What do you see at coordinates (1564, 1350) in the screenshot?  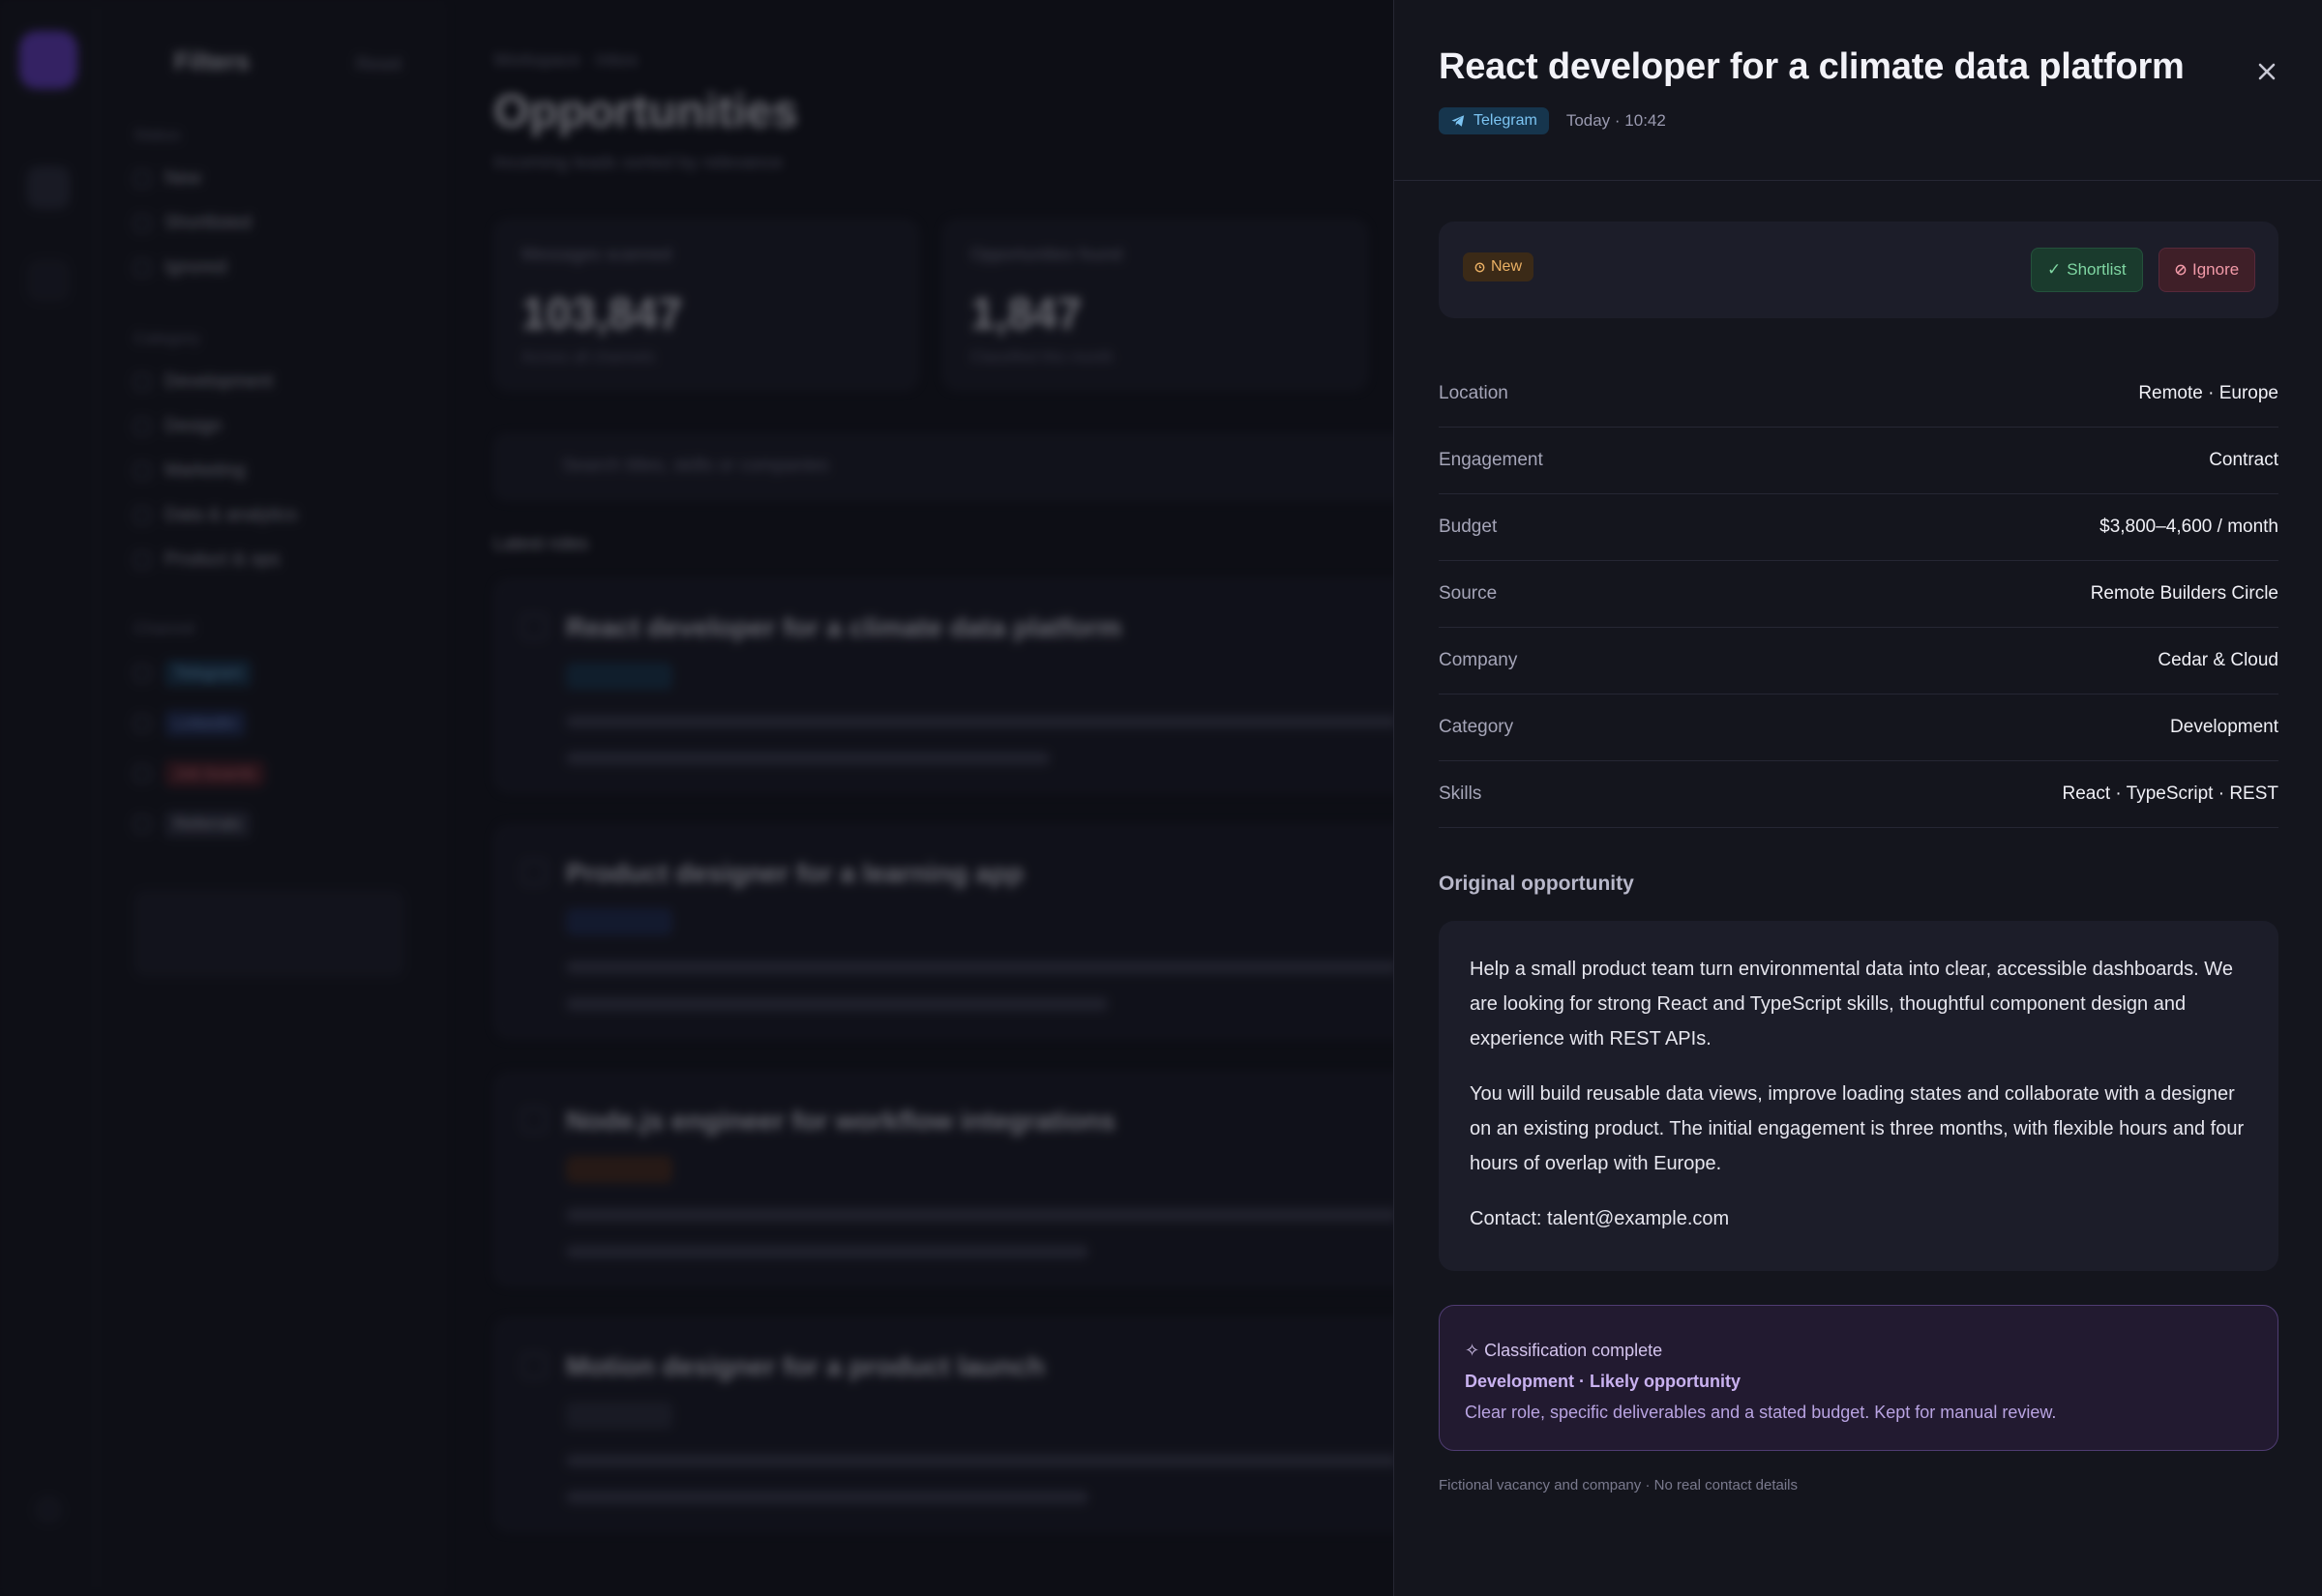 I see `classification-status: ✧ Classification complete` at bounding box center [1564, 1350].